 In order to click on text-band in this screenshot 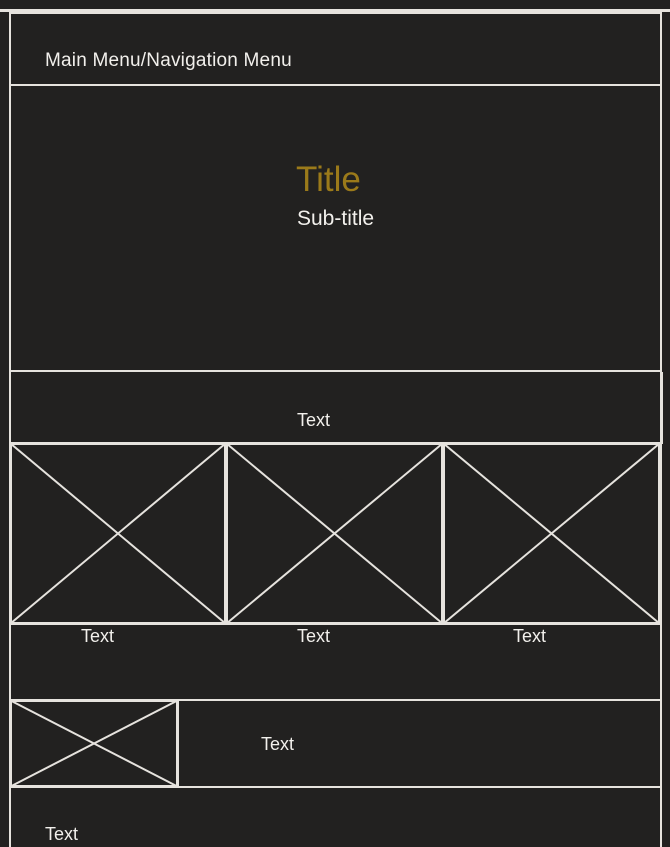, I will do `click(336, 408)`.